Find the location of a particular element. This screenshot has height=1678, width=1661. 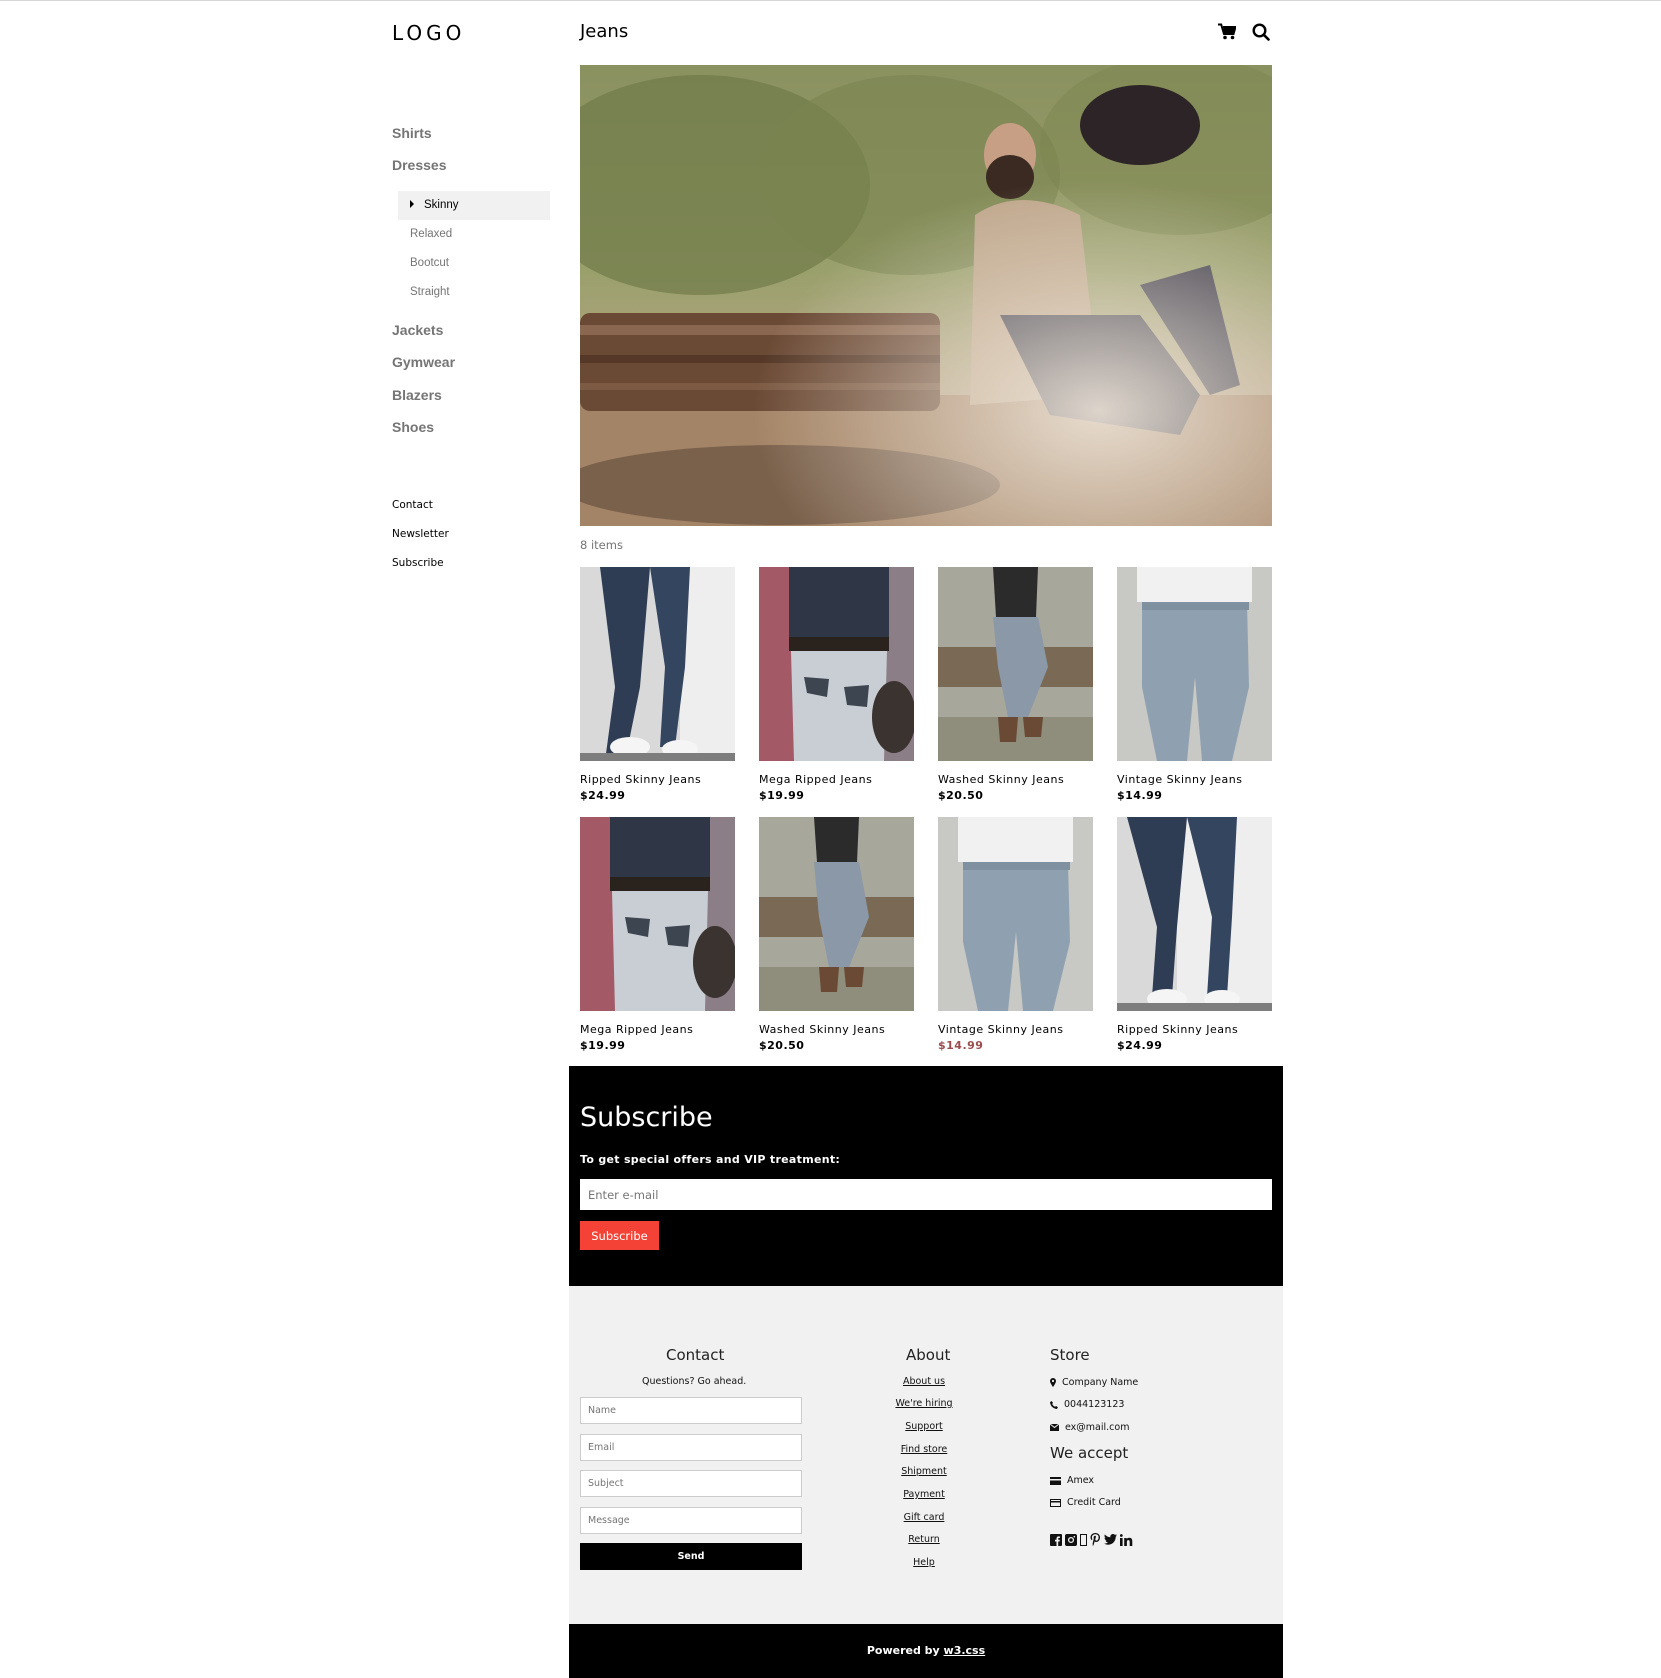

linkedin-icon is located at coordinates (1126, 1539).